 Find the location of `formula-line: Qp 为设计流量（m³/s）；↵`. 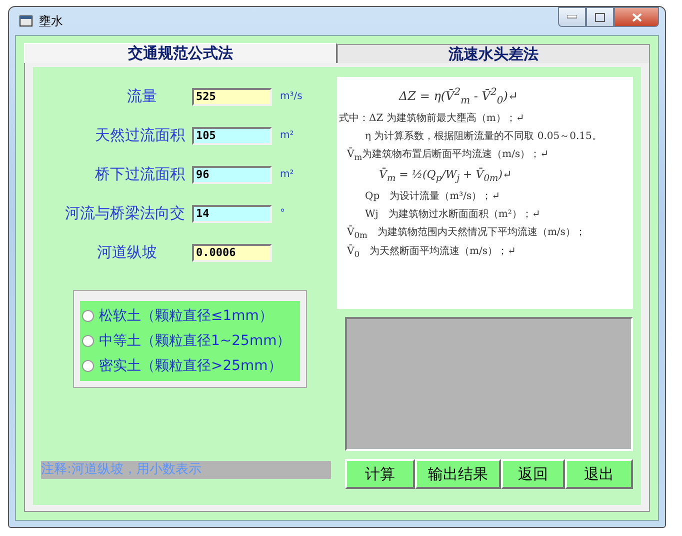

formula-line: Qp 为设计流量（m³/s）；↵ is located at coordinates (432, 196).